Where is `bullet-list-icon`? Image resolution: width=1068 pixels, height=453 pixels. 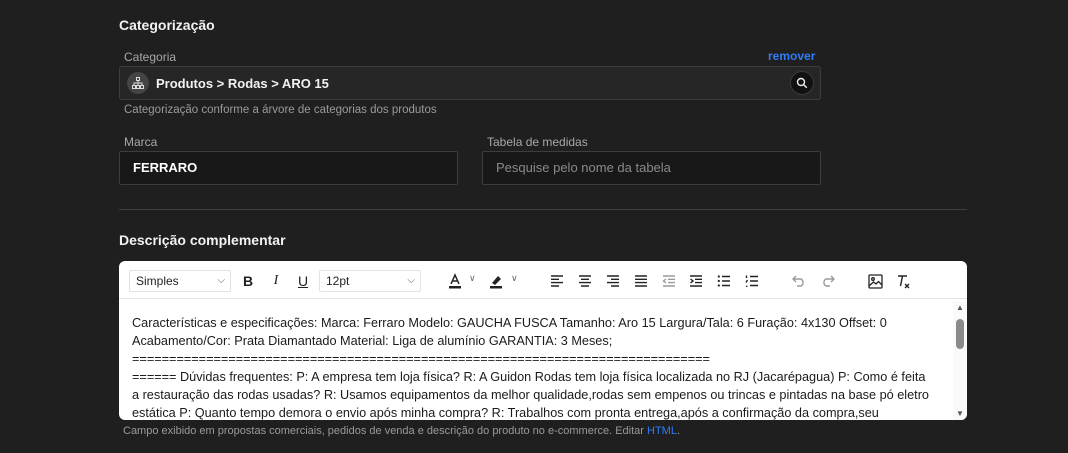
bullet-list-icon is located at coordinates (723, 281).